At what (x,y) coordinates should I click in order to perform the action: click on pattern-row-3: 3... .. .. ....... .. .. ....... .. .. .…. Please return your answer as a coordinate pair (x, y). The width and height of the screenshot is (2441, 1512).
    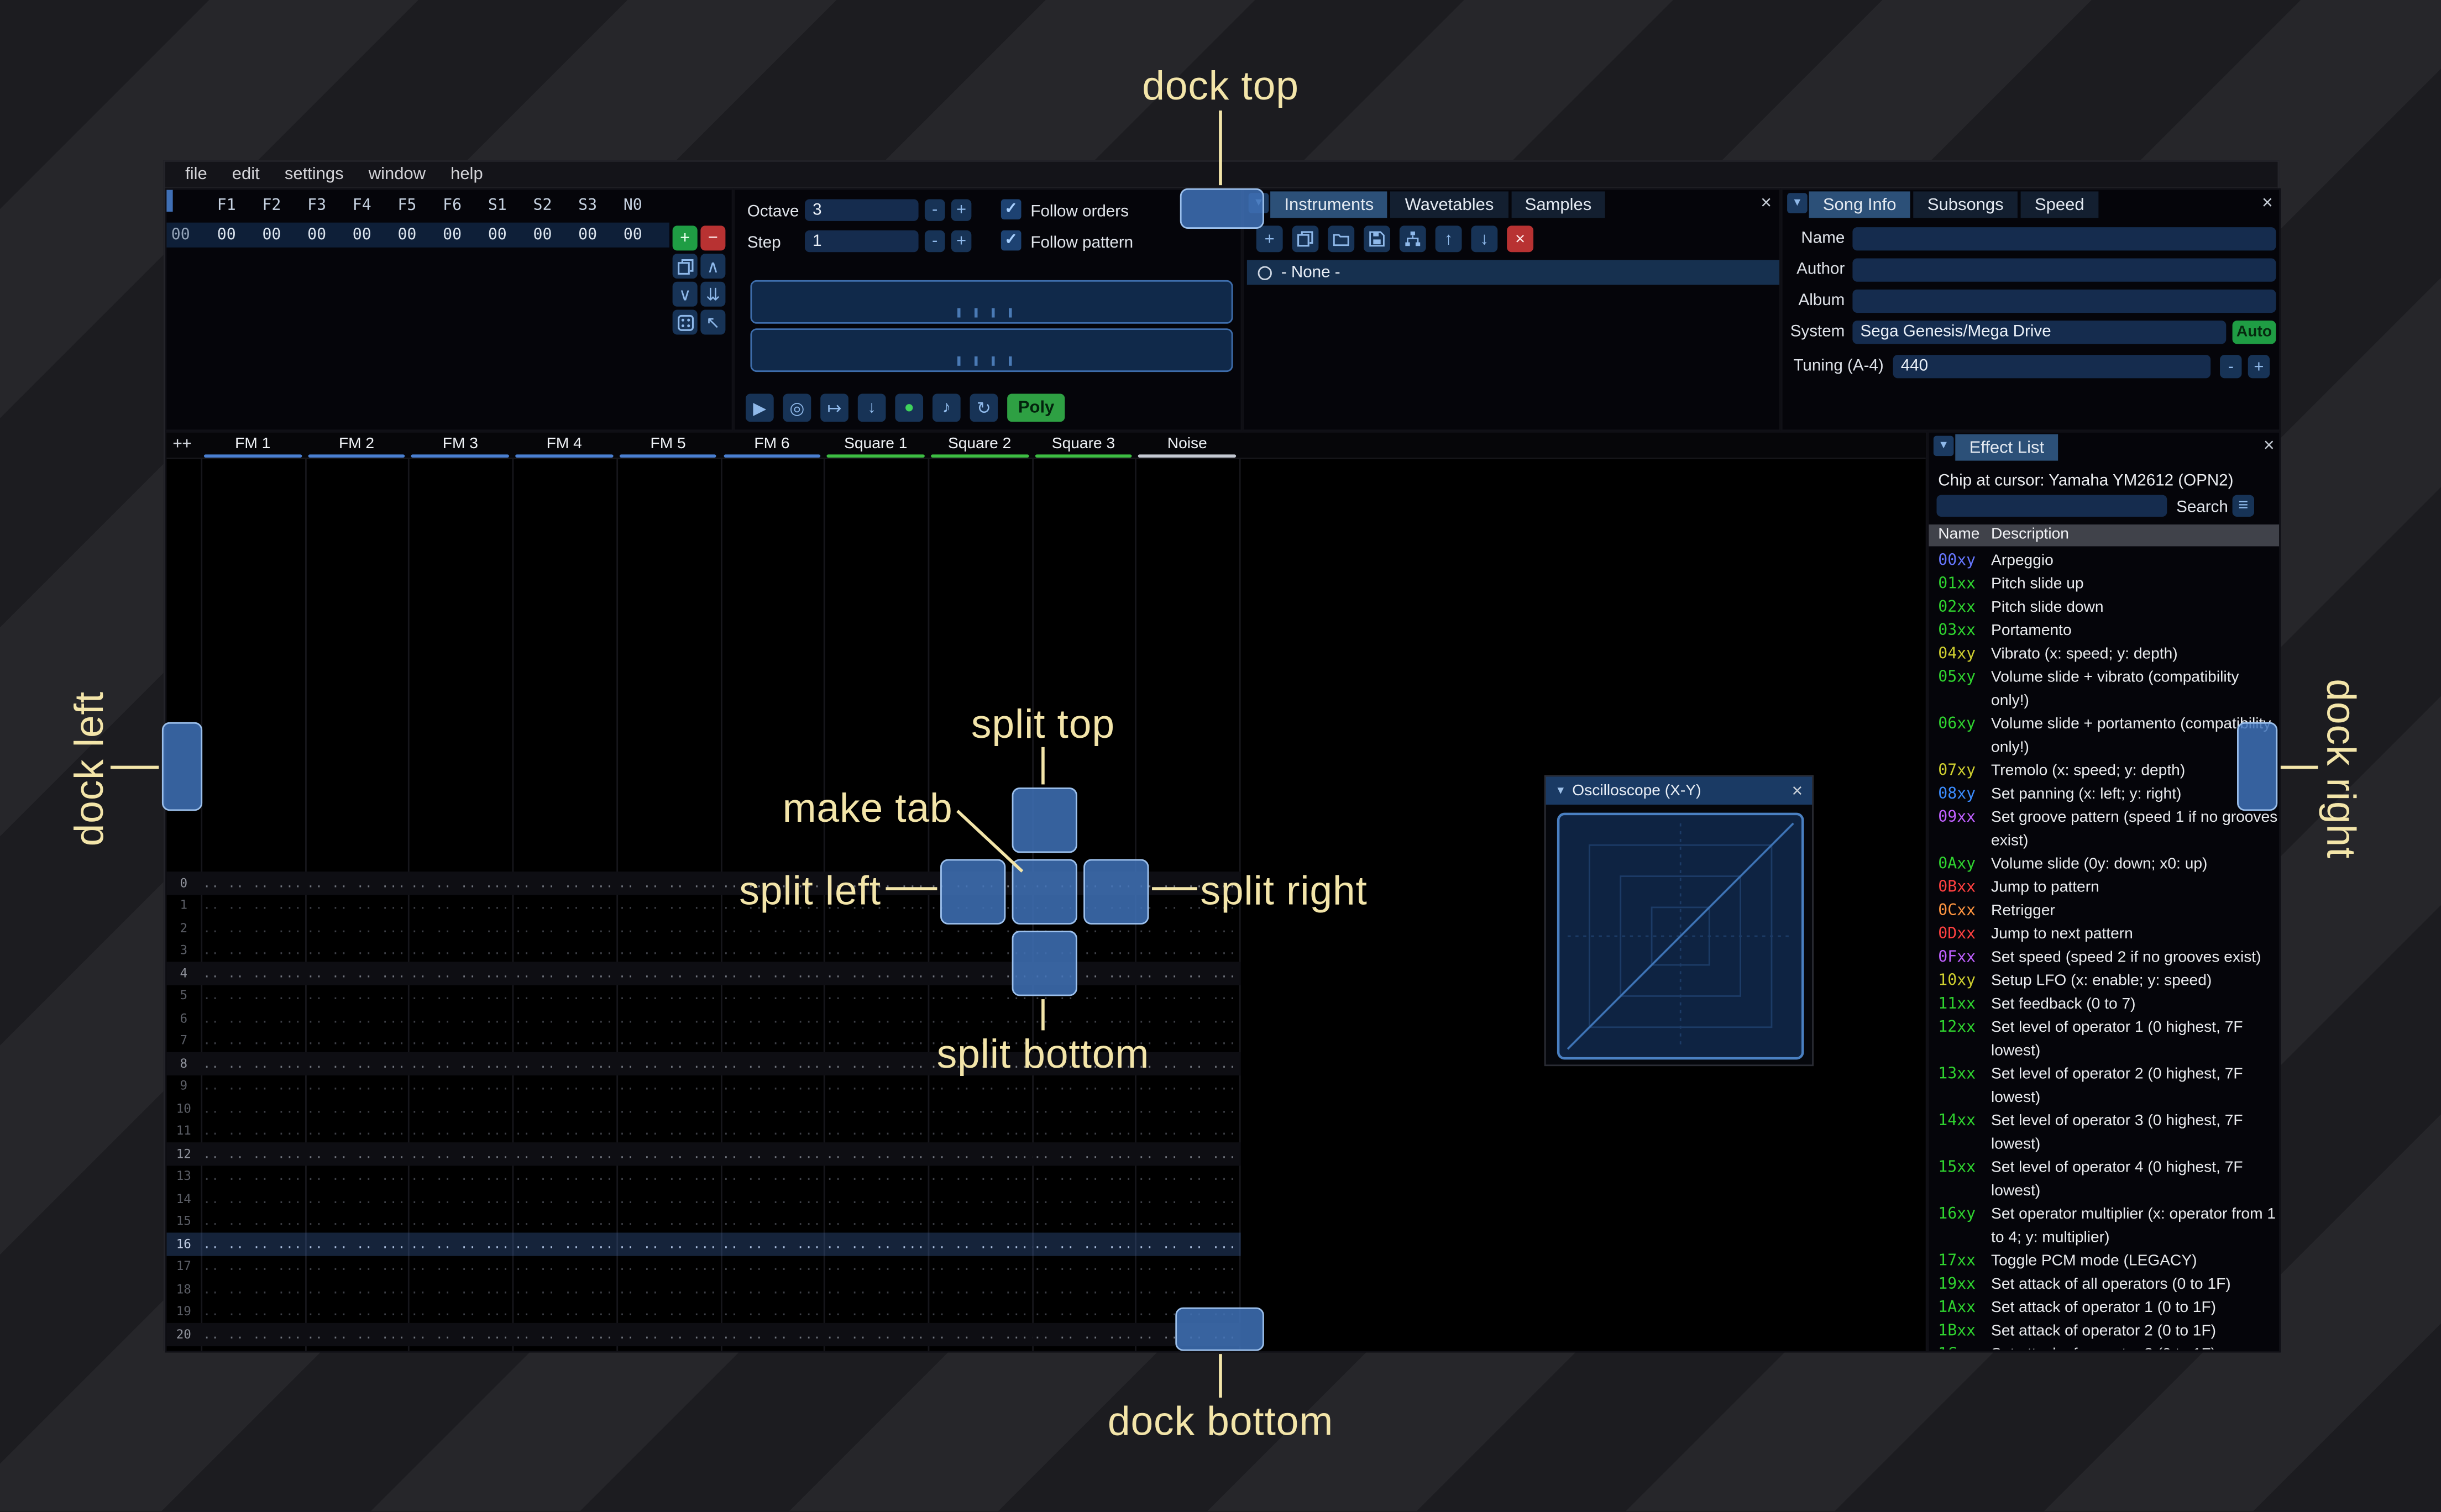
    Looking at the image, I should click on (703, 951).